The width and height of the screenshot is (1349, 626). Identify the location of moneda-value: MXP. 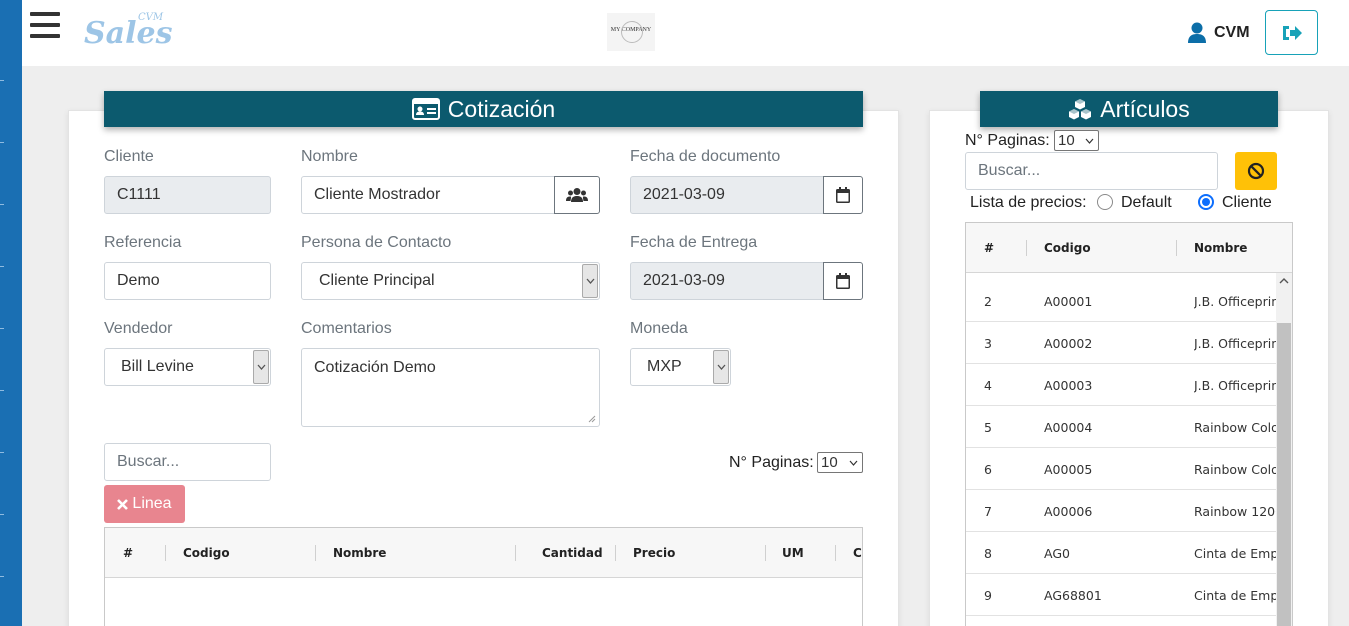
(664, 366).